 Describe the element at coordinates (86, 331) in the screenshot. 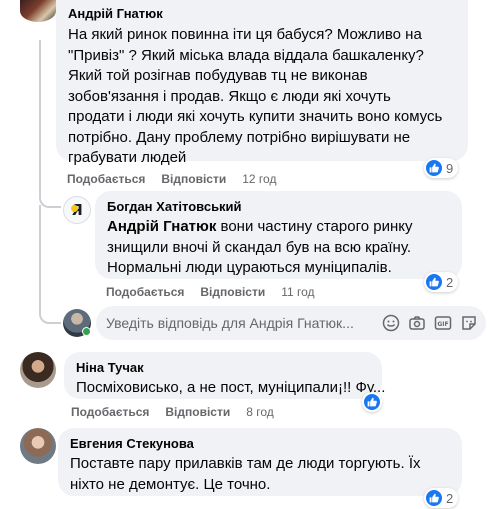

I see `online-status-dot` at that location.